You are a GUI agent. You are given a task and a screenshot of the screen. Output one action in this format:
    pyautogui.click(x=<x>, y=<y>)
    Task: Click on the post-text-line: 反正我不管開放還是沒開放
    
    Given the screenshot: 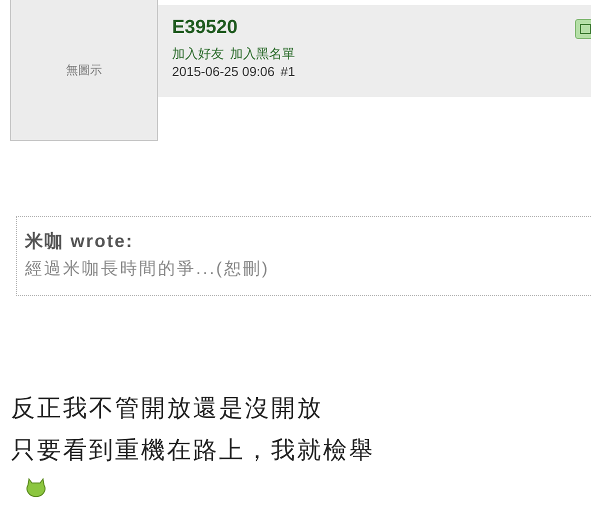 What is the action you would take?
    pyautogui.click(x=167, y=409)
    